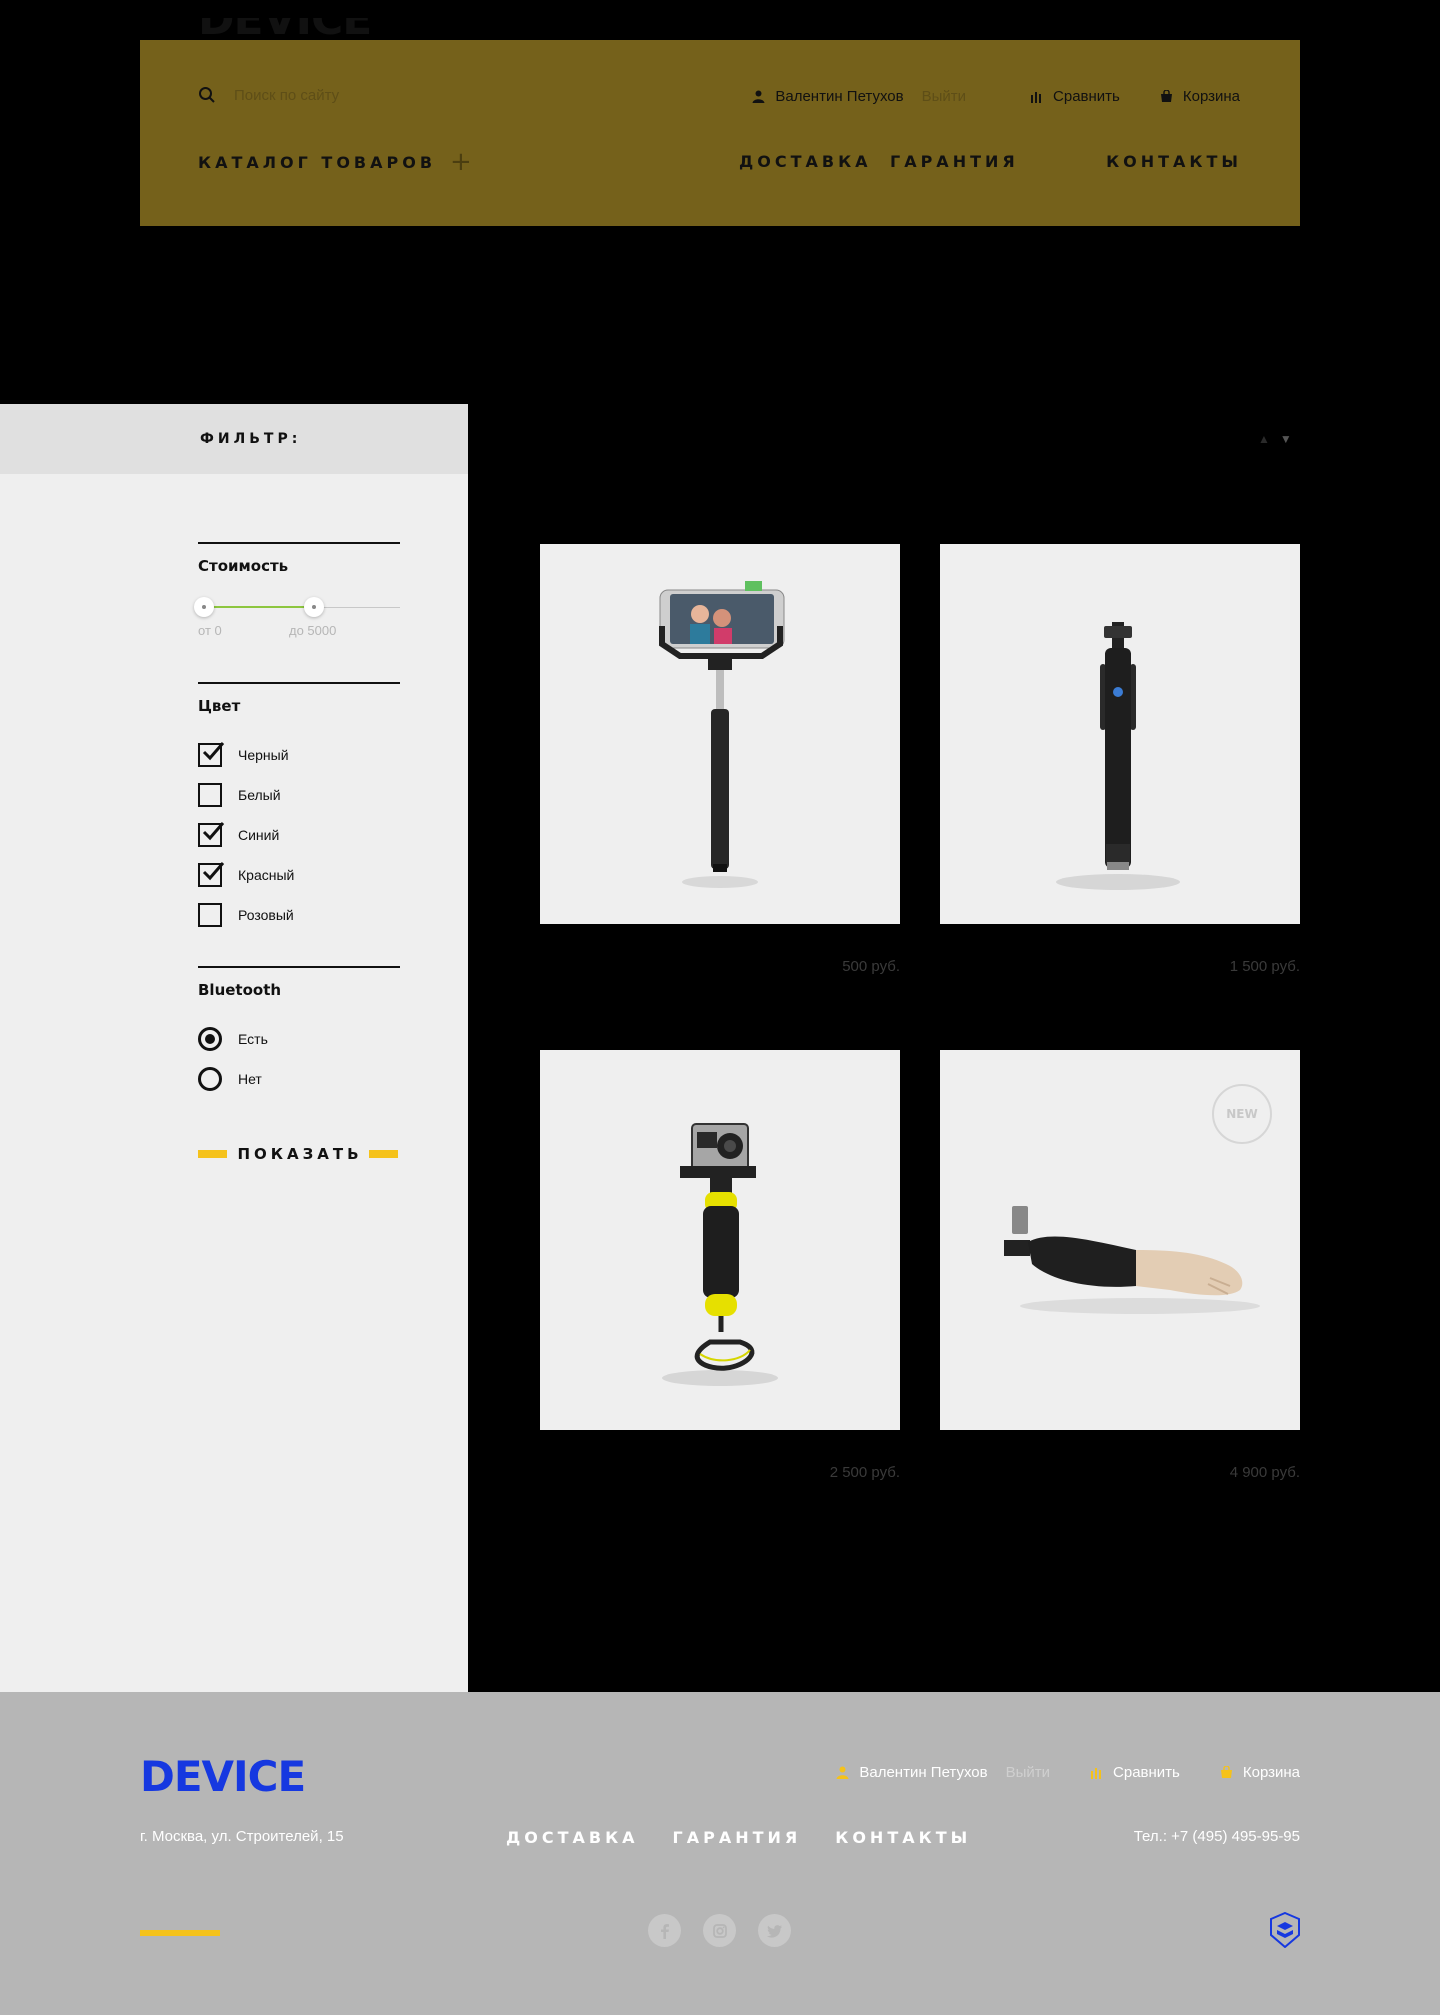 Image resolution: width=1440 pixels, height=2015 pixels. I want to click on price-filter-title: Стоимость, so click(243, 566).